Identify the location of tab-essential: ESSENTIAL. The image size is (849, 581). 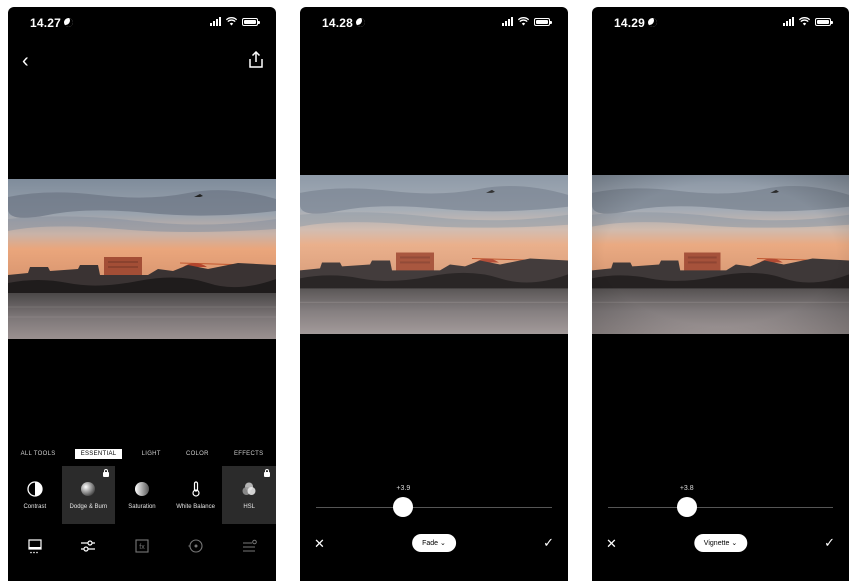
(98, 454).